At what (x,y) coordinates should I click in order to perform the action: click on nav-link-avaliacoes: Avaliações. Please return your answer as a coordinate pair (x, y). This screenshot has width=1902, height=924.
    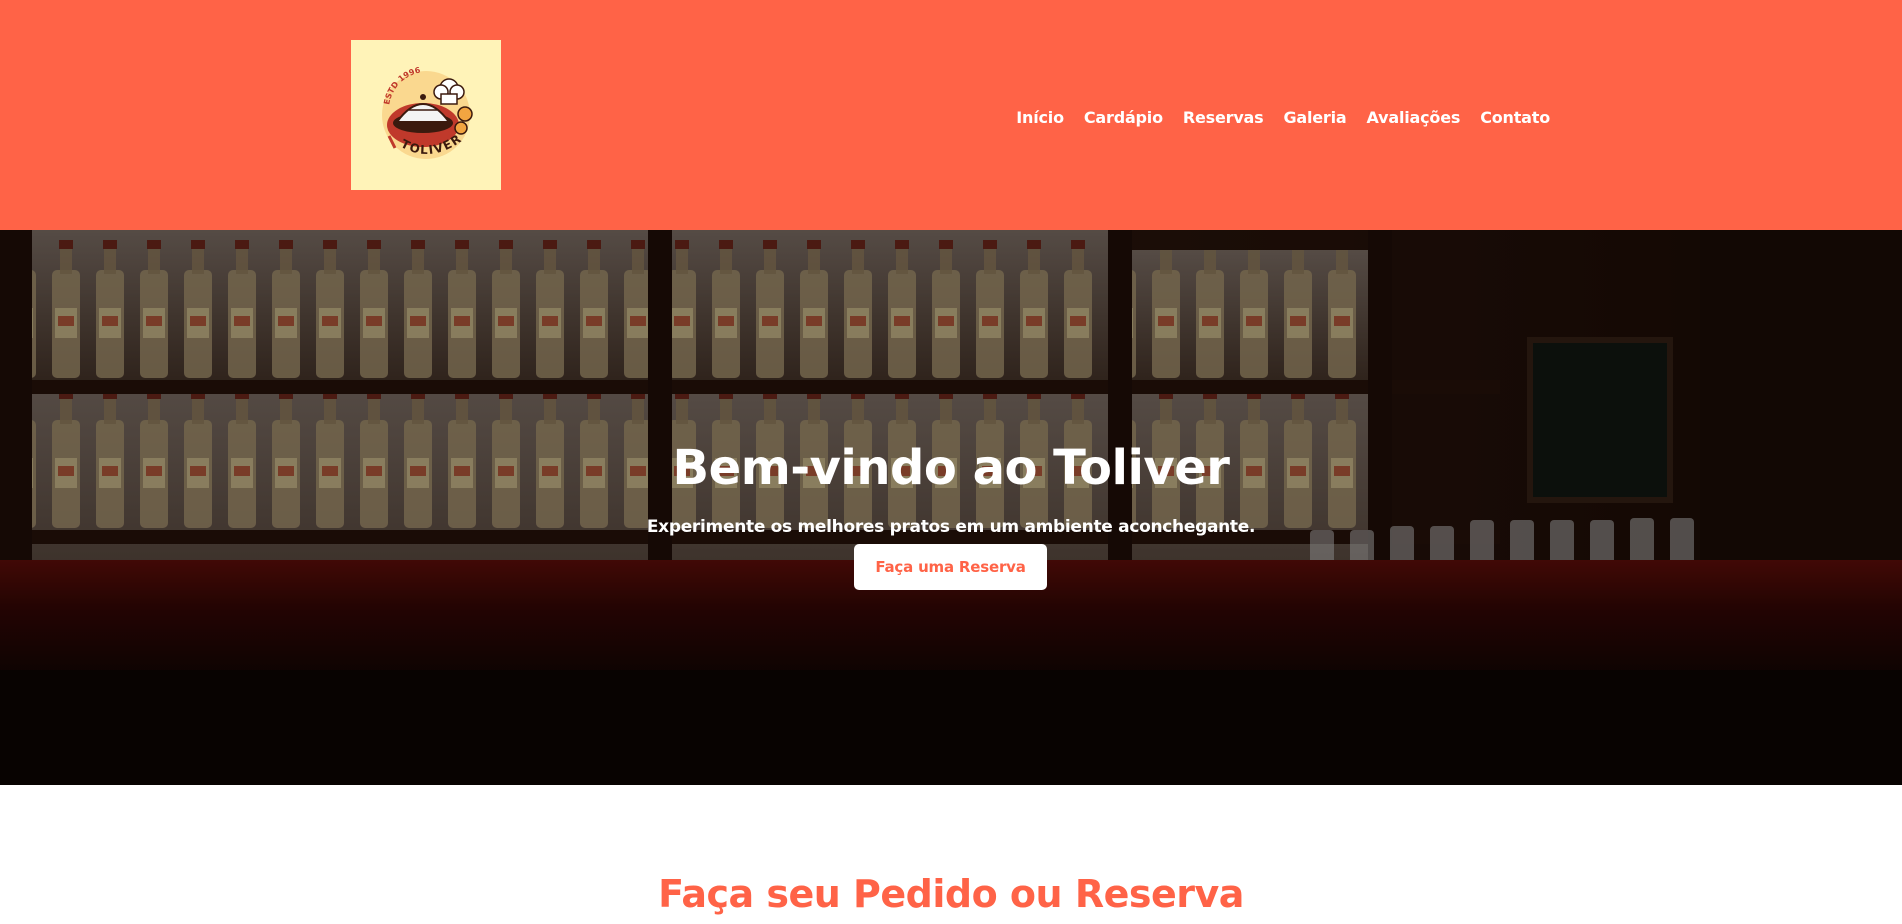
    Looking at the image, I should click on (1414, 117).